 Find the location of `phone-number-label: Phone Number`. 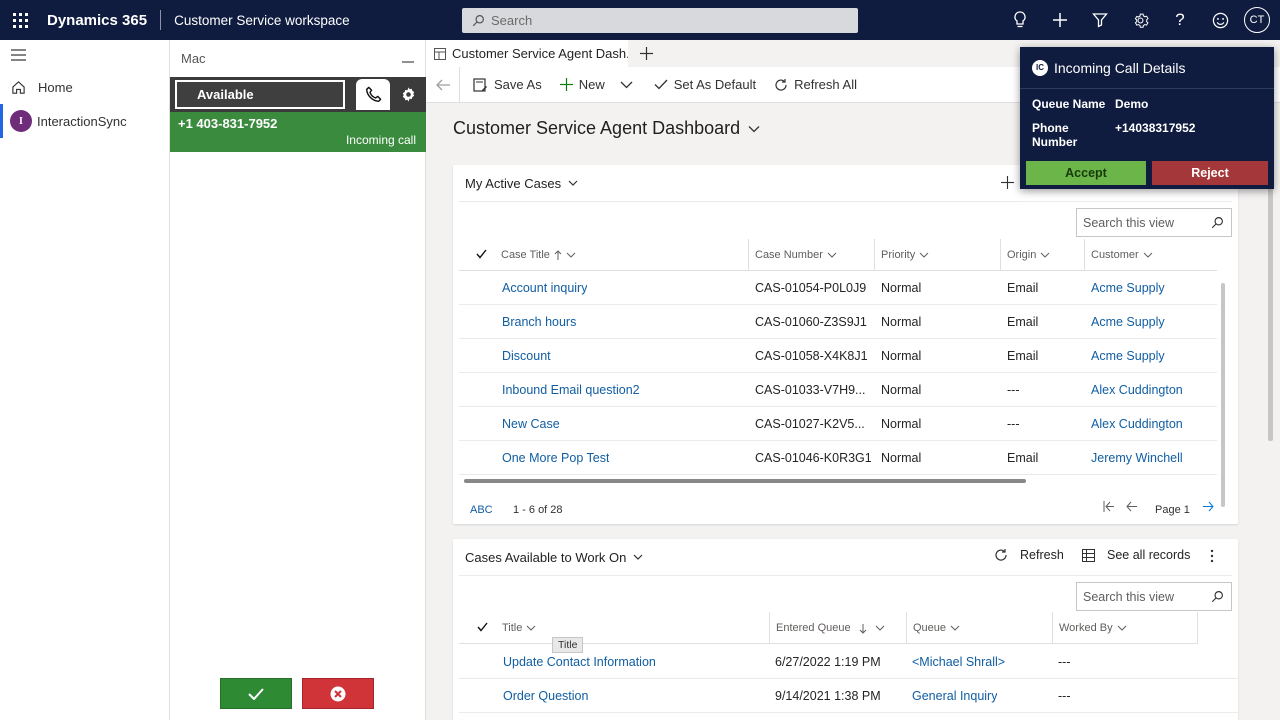

phone-number-label: Phone Number is located at coordinates (1055, 135).